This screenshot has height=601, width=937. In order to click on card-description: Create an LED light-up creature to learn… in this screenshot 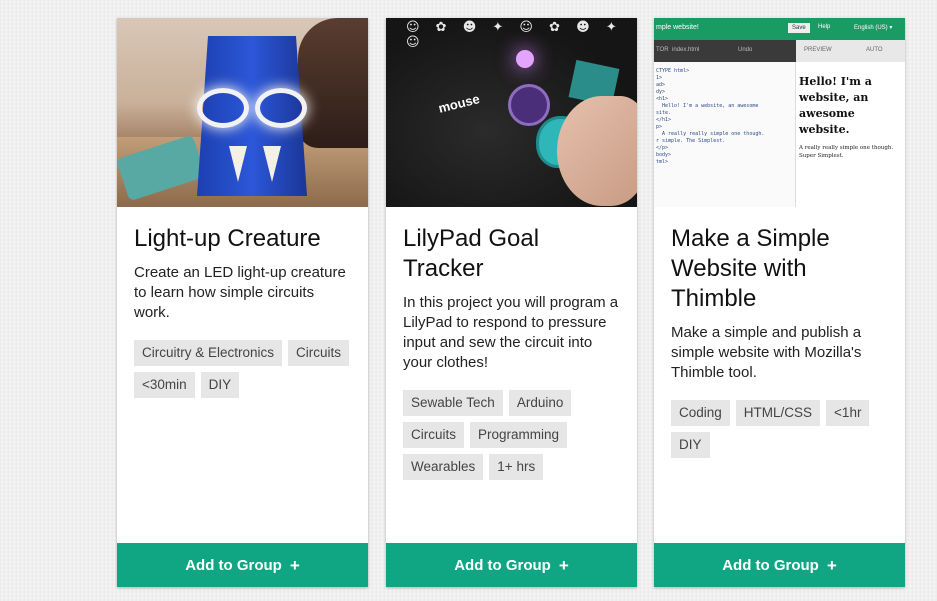, I will do `click(240, 292)`.